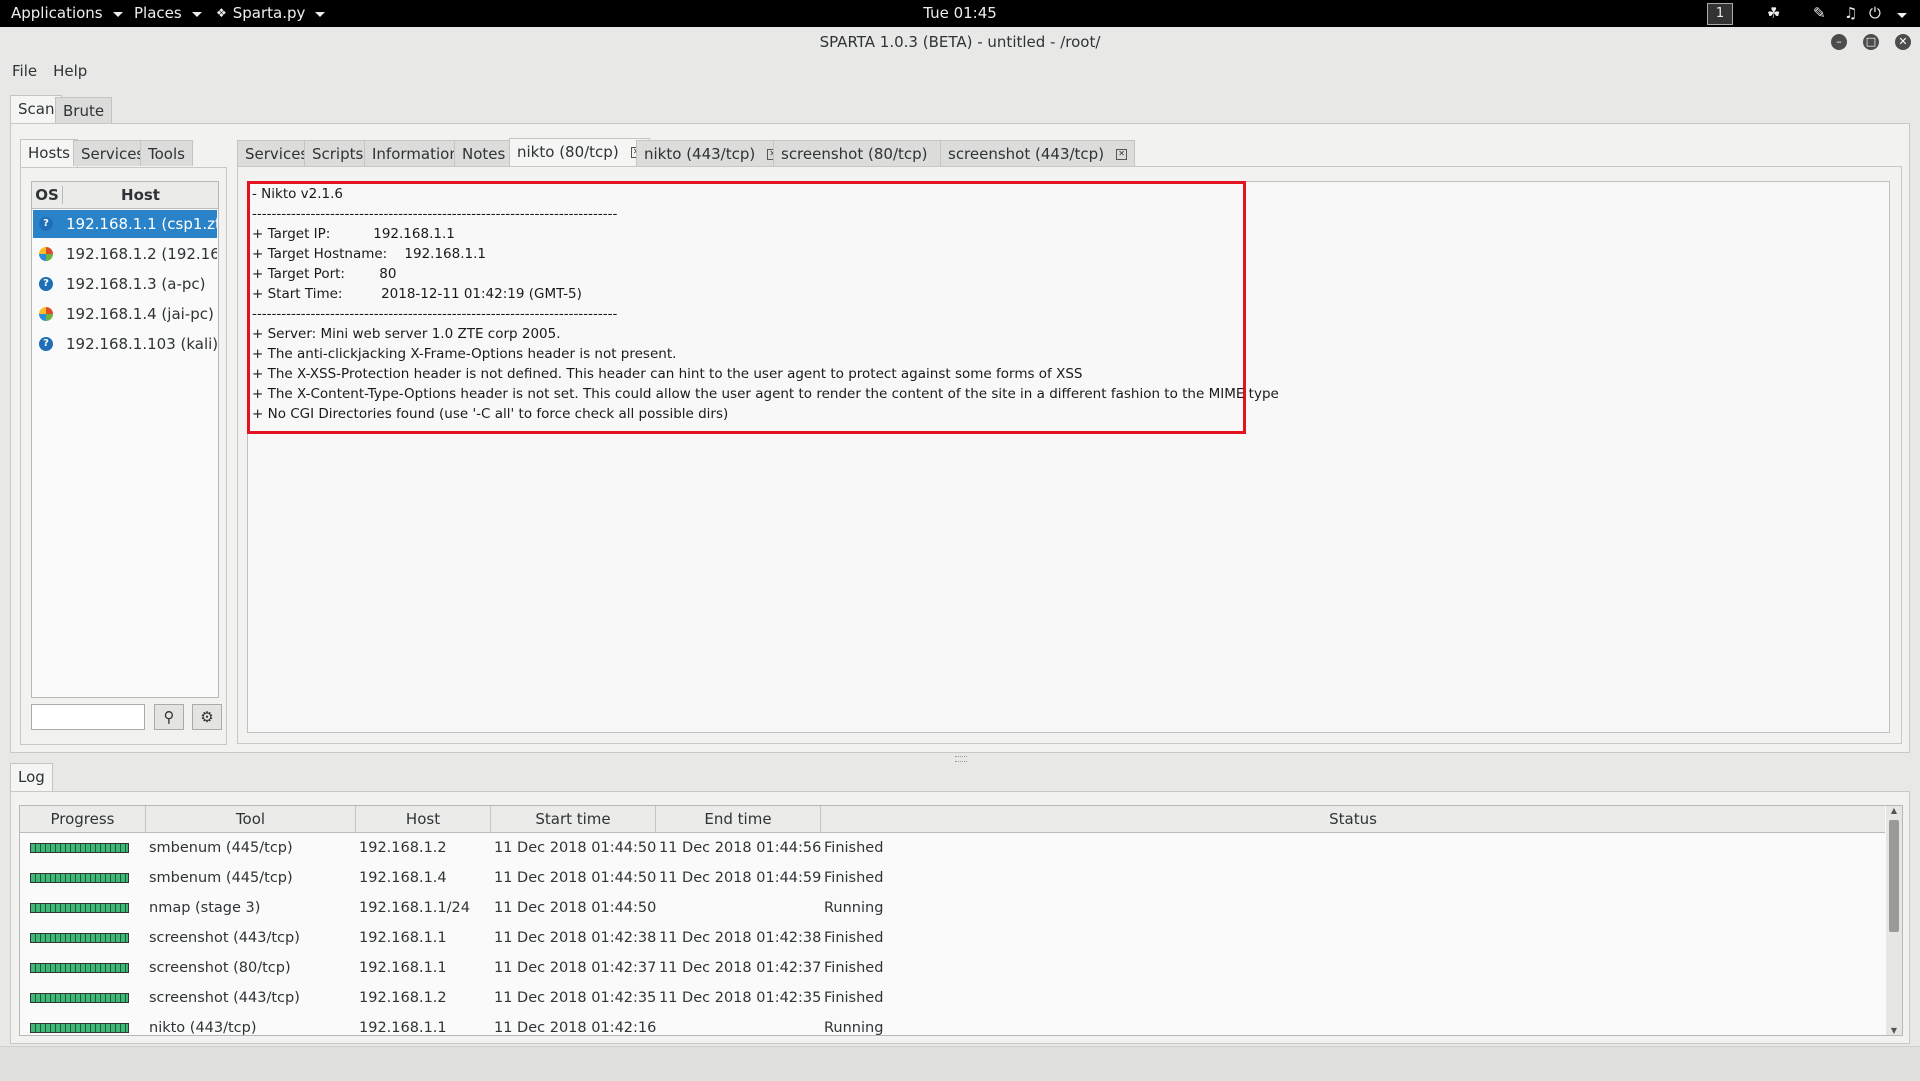  What do you see at coordinates (84, 110) in the screenshot?
I see `tab-brute: Brute` at bounding box center [84, 110].